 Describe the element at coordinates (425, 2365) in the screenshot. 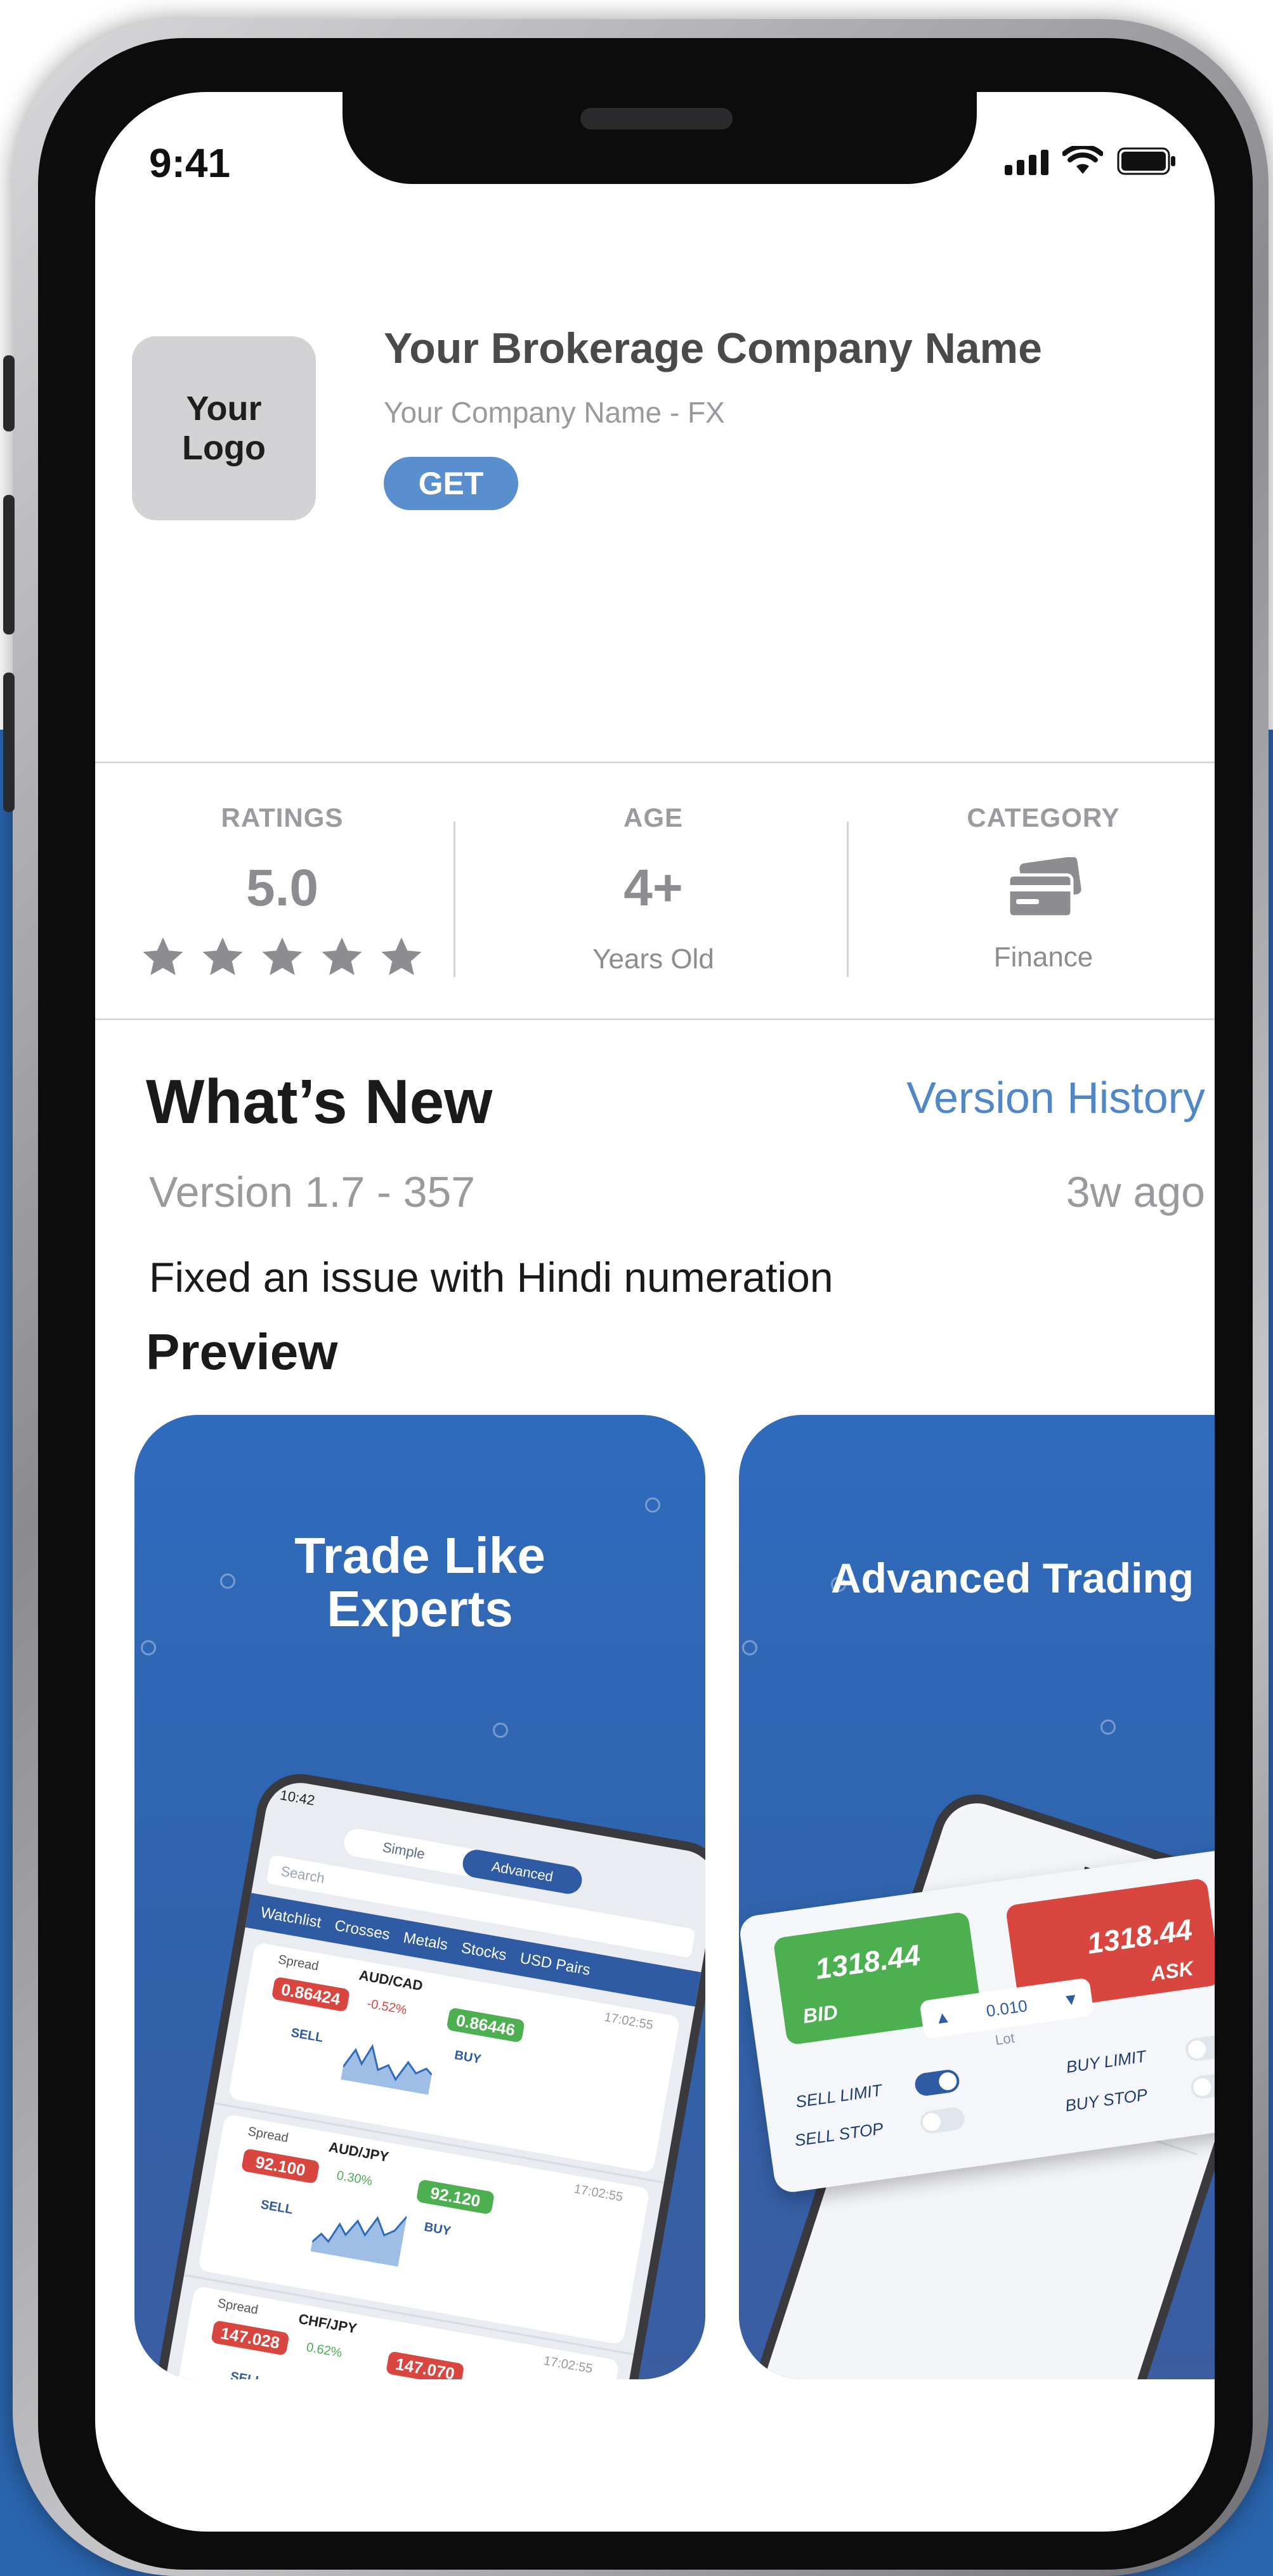

I see `buy-price: 147.070` at that location.